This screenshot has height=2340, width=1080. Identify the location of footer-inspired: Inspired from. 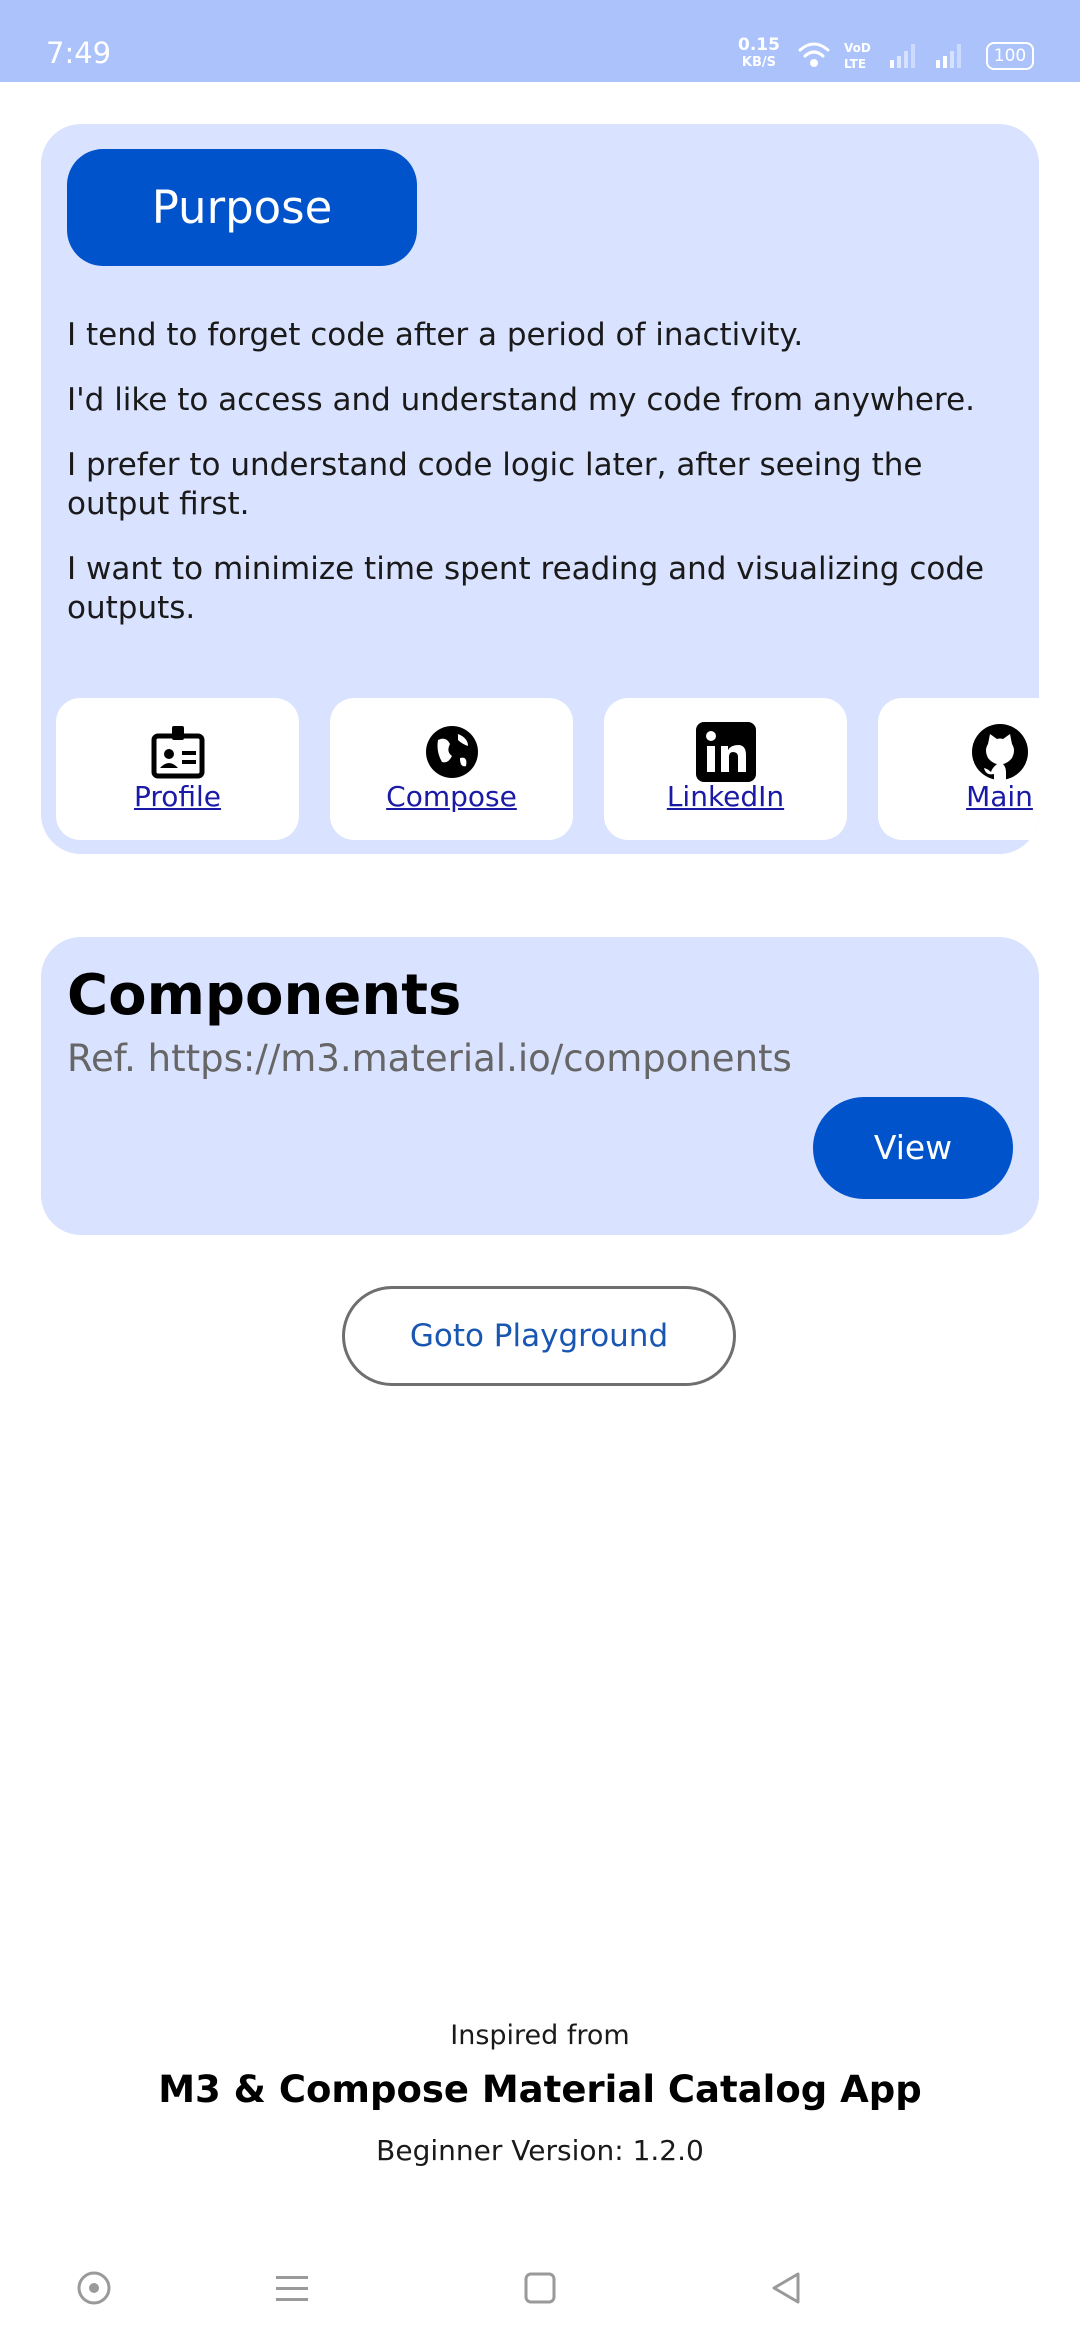
(540, 2035).